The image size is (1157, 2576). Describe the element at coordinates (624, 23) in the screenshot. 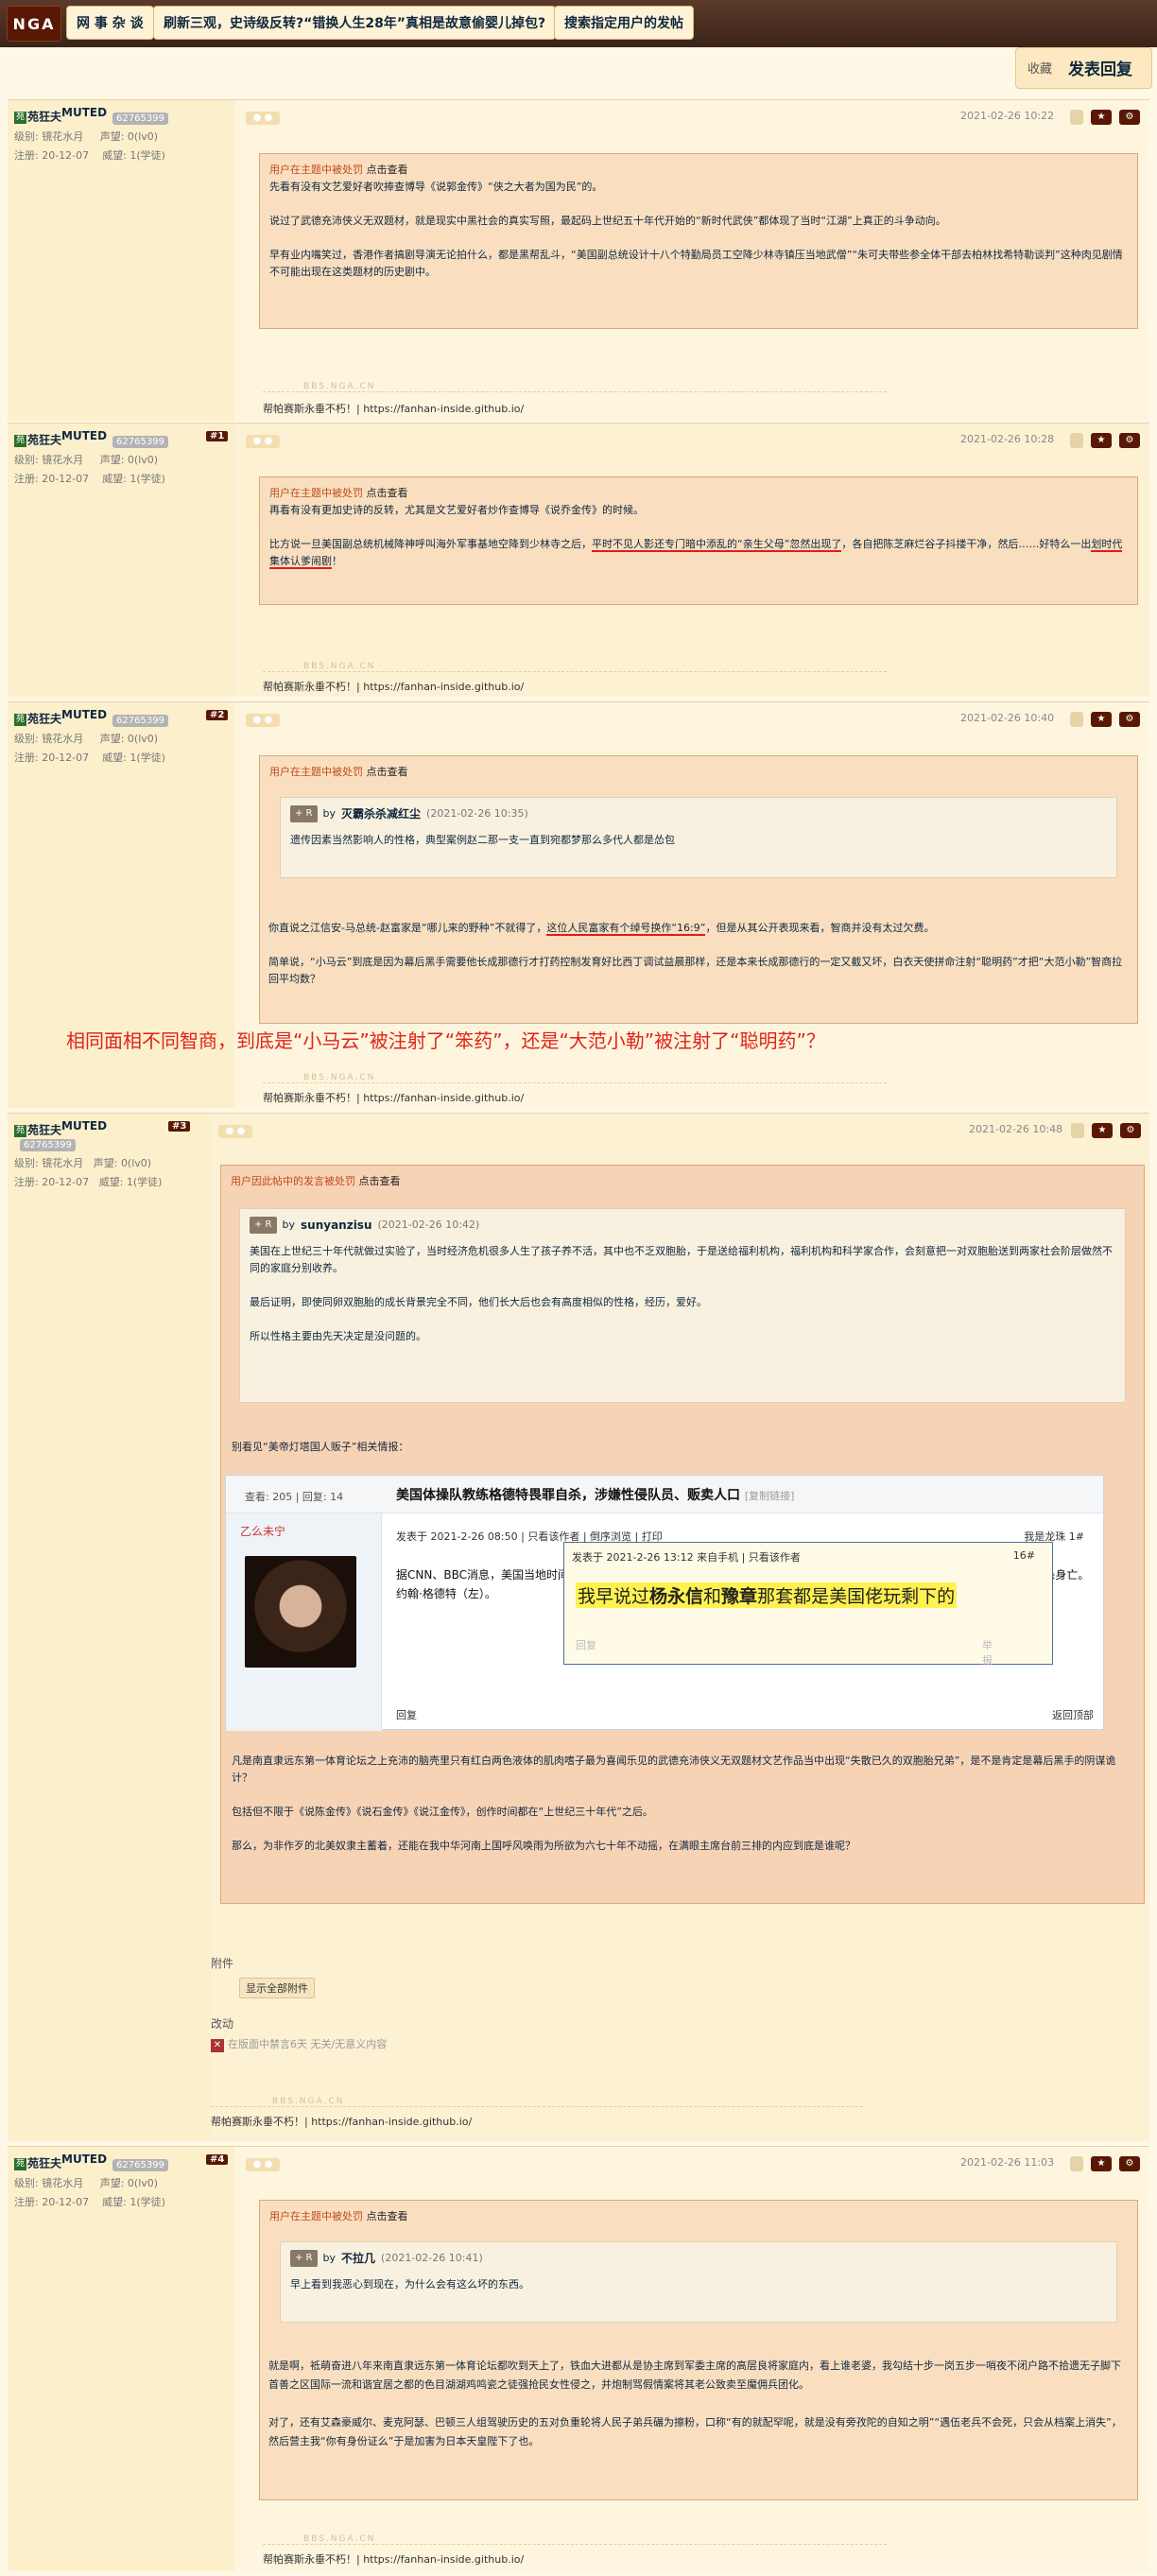

I see `search-user-posts: 搜索指定用户的发帖` at that location.